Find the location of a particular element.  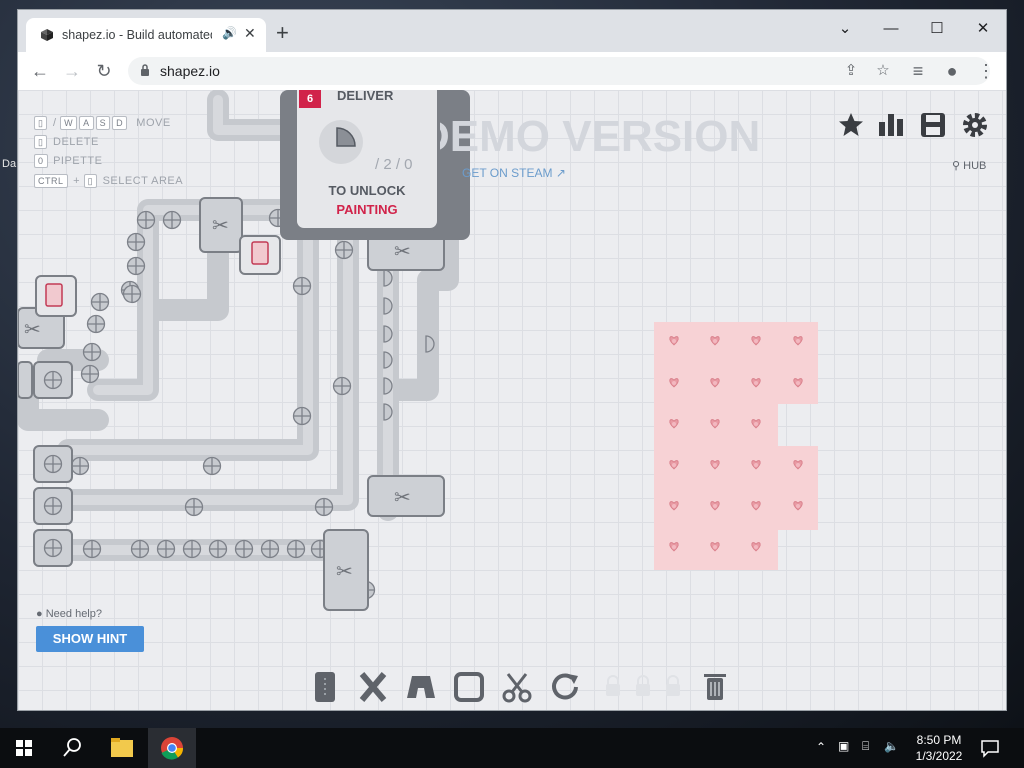

url-text: shapez.io is located at coordinates (190, 71).